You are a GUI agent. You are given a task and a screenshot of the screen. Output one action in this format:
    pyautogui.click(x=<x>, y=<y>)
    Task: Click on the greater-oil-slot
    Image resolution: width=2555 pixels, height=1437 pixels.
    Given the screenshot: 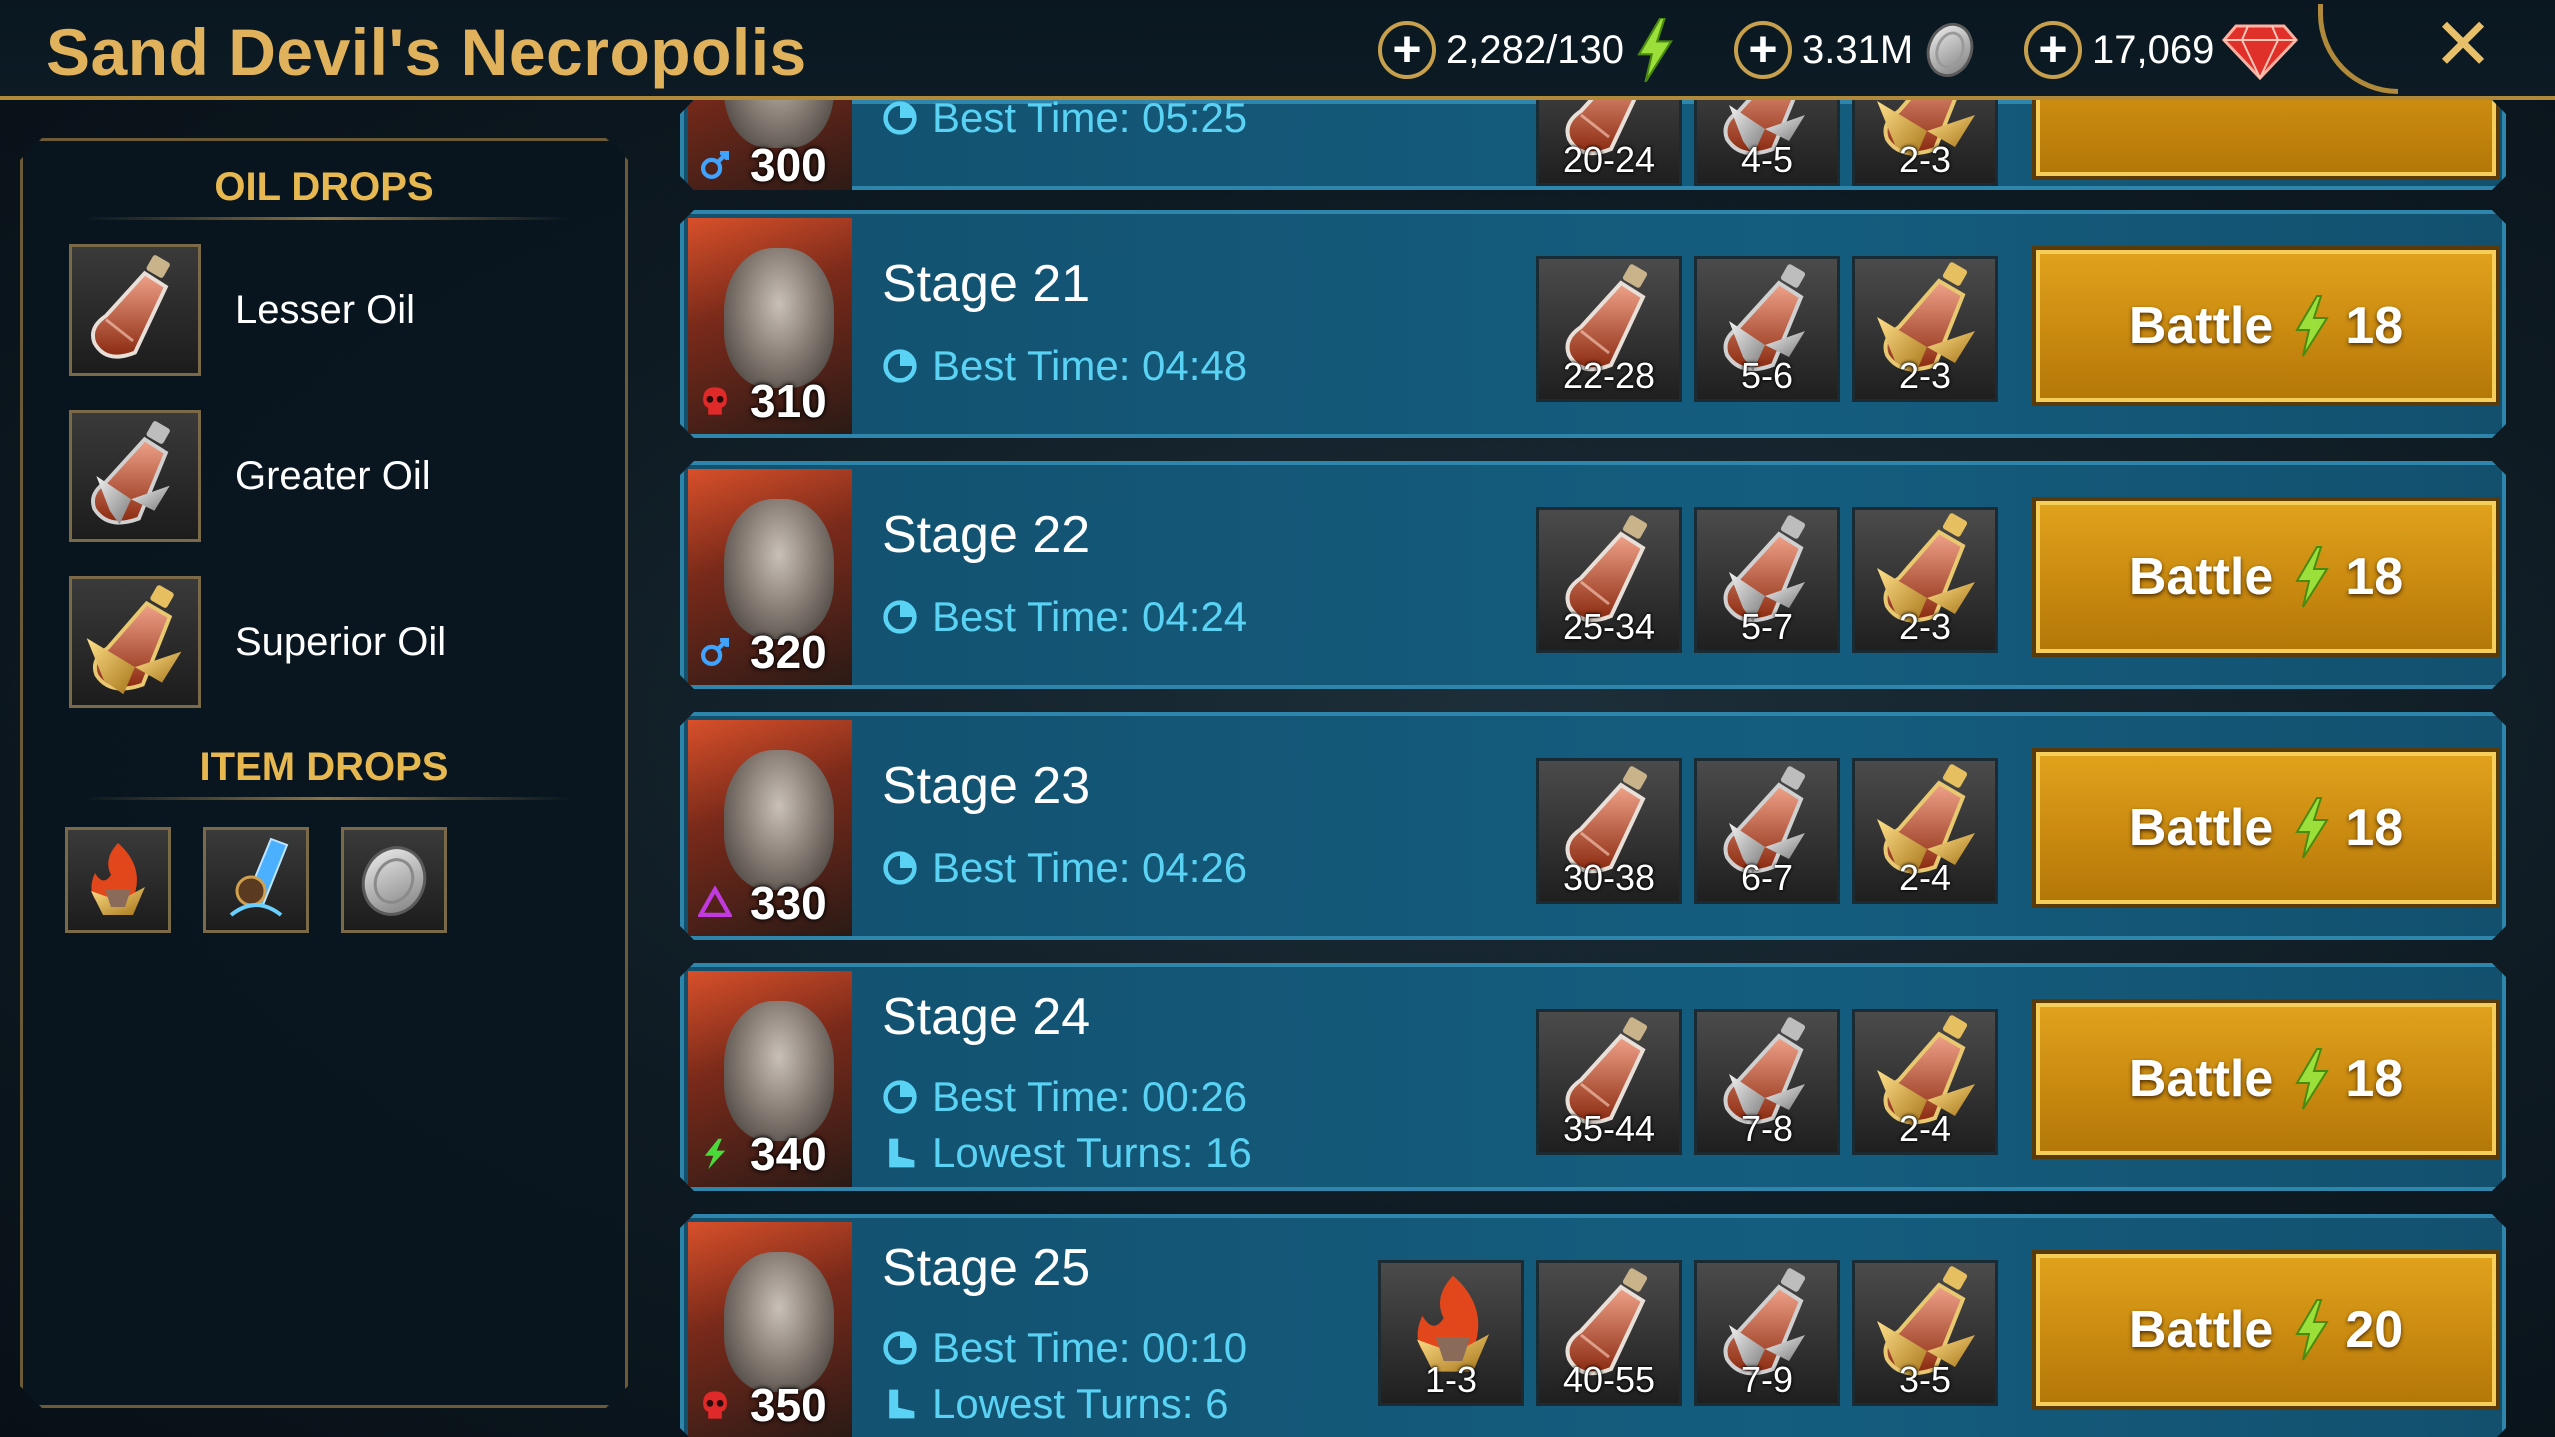 What is the action you would take?
    pyautogui.click(x=135, y=476)
    